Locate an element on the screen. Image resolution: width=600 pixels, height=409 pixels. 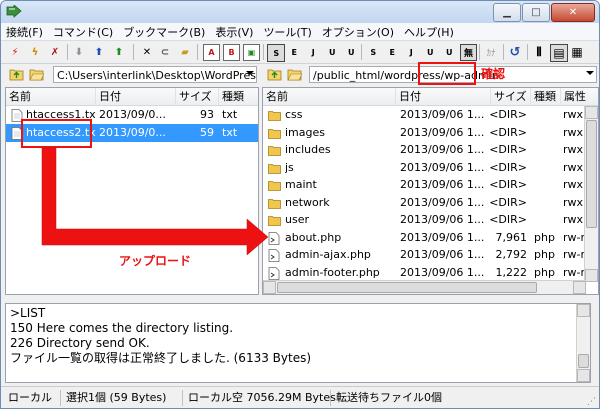
upload-arrow-icon is located at coordinates (155, 201).